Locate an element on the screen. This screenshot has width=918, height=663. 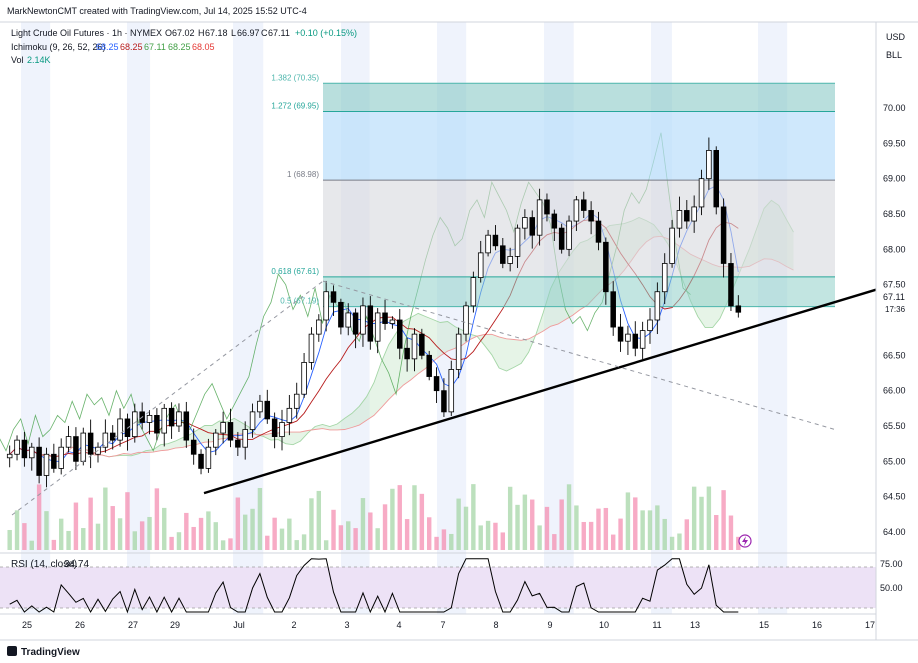
time-axis: 25 26 27 29 Jul 2 3 4 7 8 9 10 11 13 15 16 17 is located at coordinates (438, 621).